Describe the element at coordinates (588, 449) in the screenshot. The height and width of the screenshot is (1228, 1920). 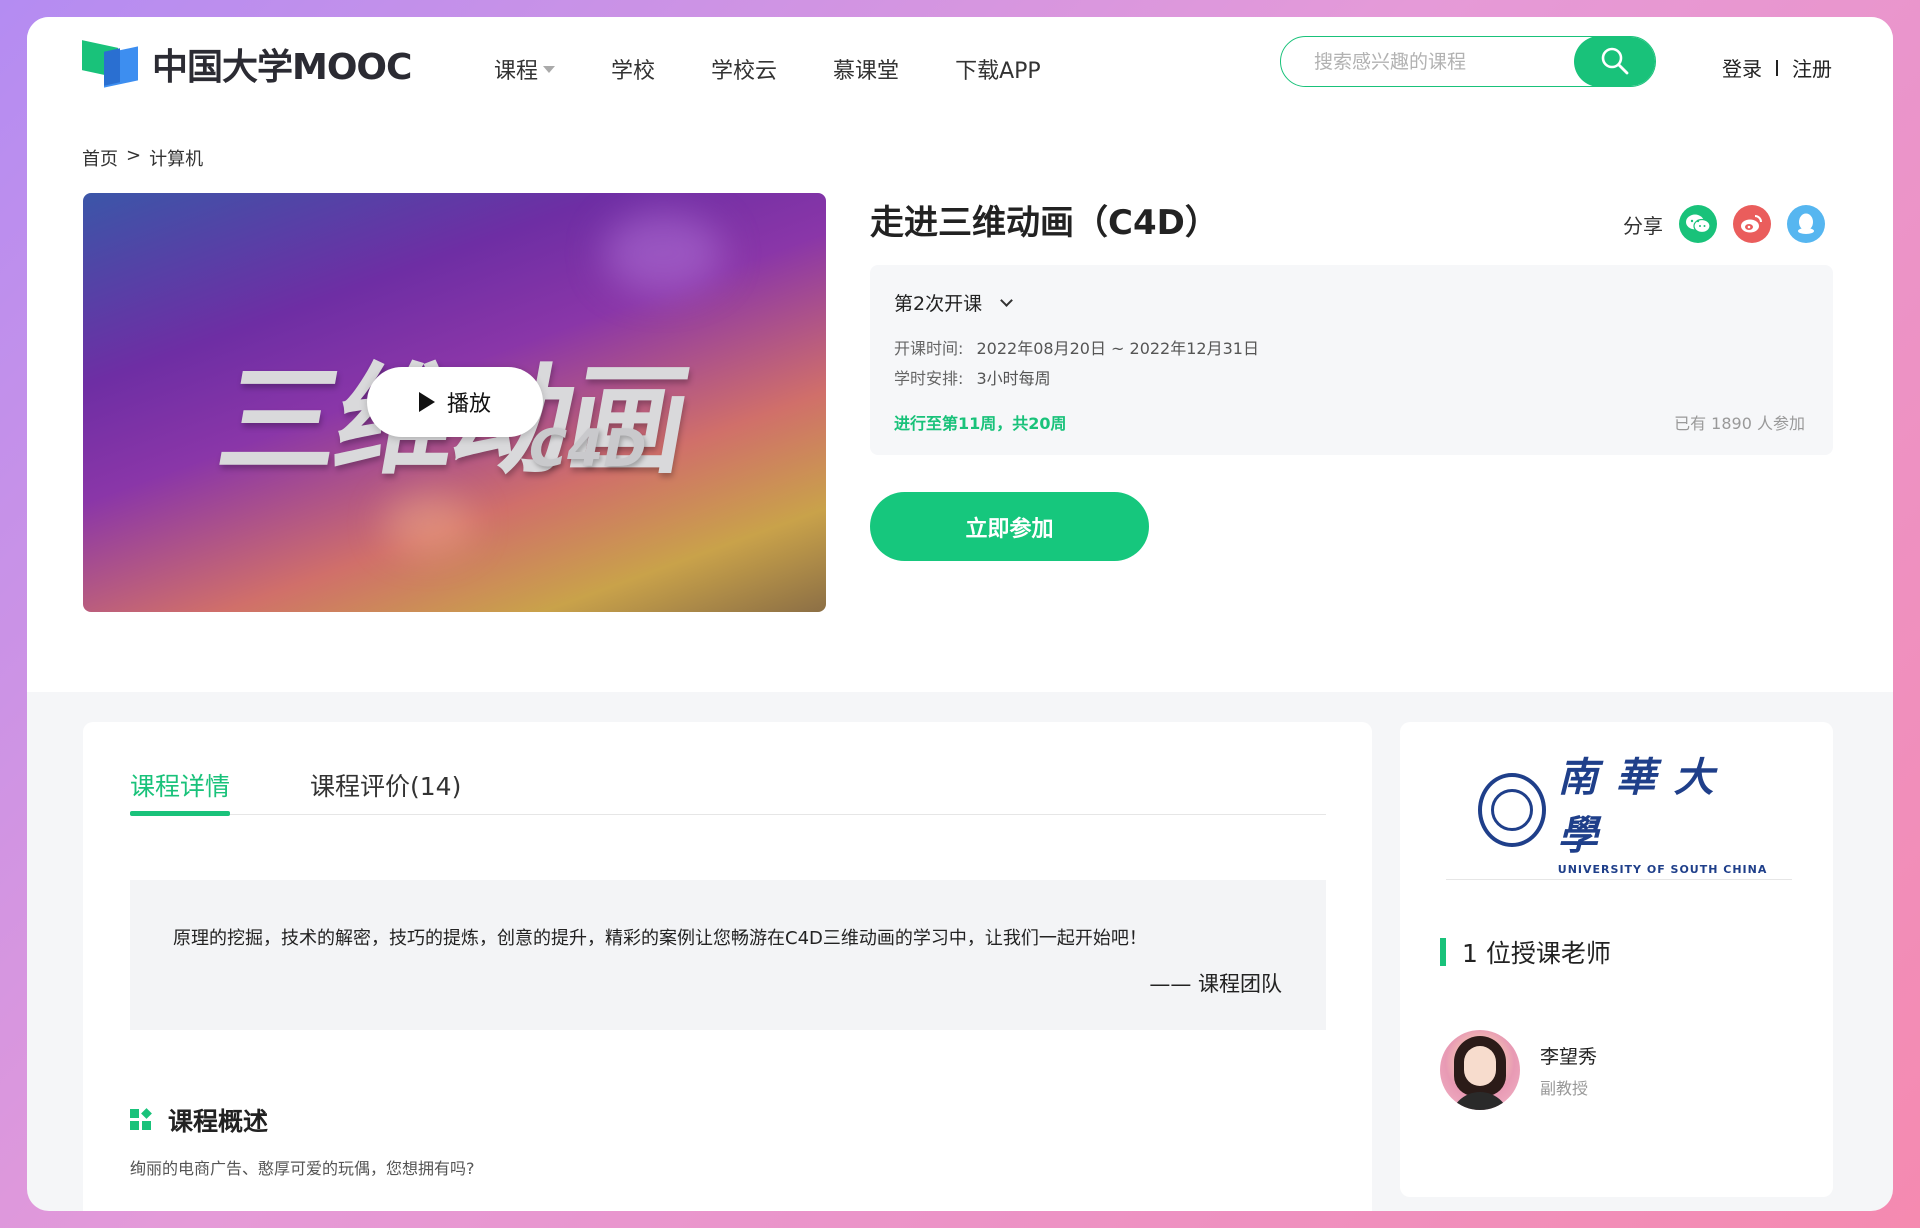
I see `video-subtitle-art: C4D` at that location.